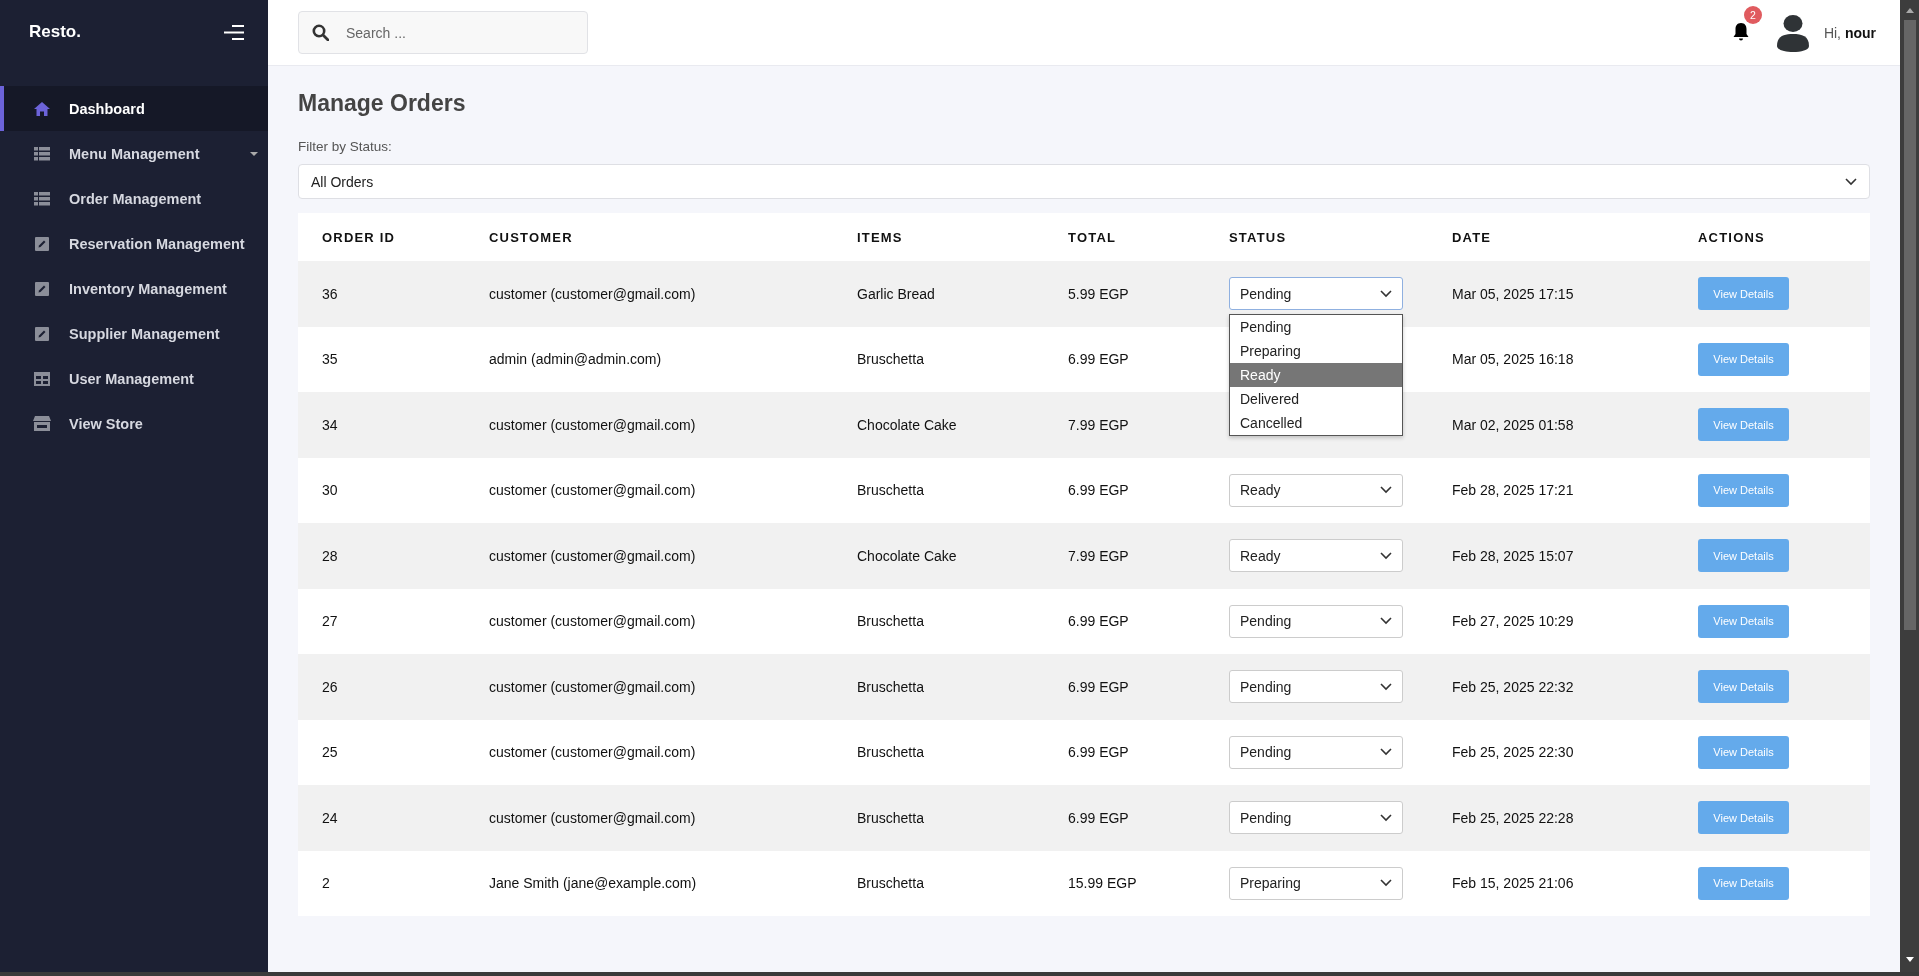  Describe the element at coordinates (1513, 883) in the screenshot. I see `date-cell-text: Feb 15, 2025 21:06` at that location.